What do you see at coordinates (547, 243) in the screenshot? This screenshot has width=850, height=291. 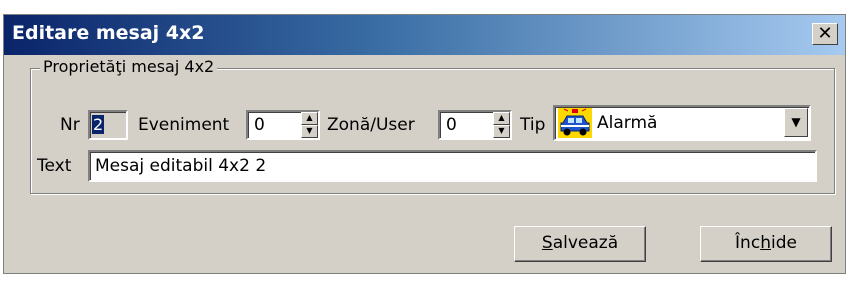 I see `save-mnemonic: S` at bounding box center [547, 243].